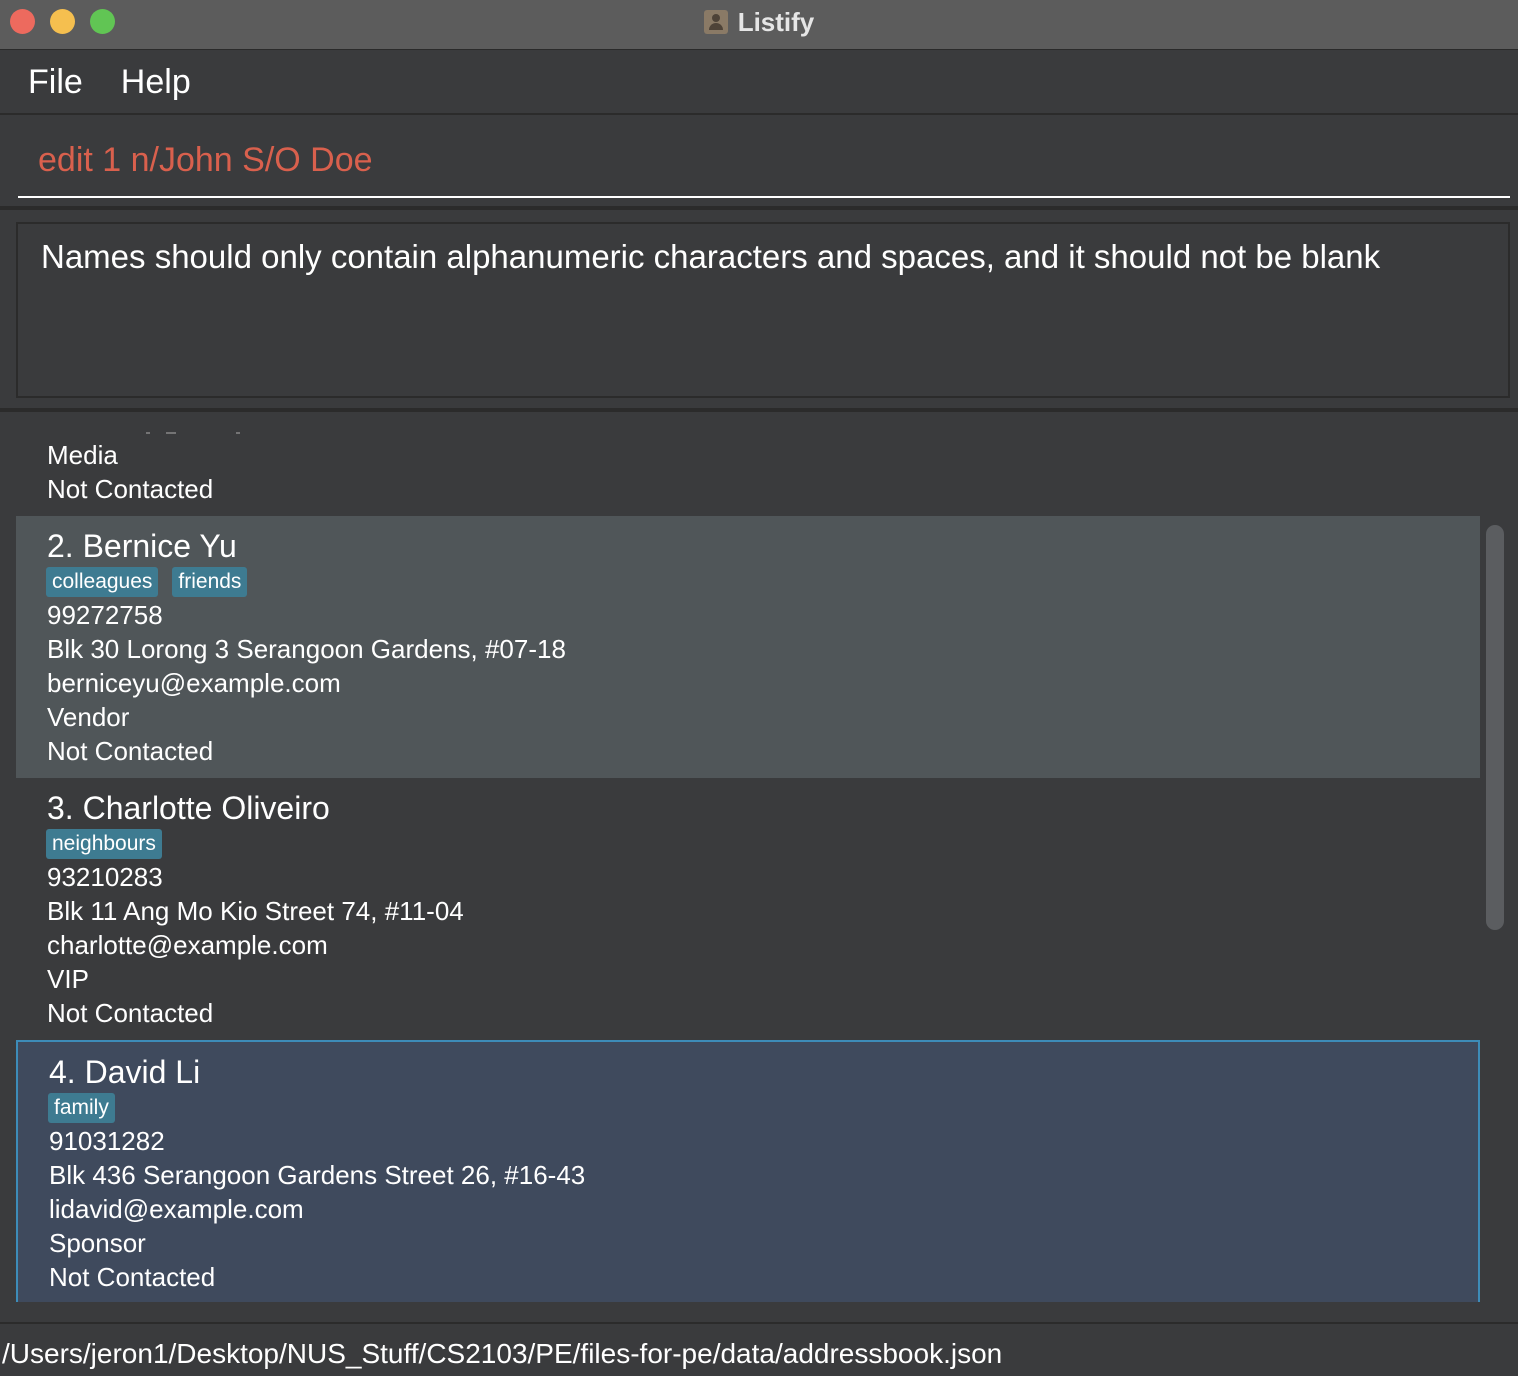 This screenshot has height=1376, width=1518. Describe the element at coordinates (55, 82) in the screenshot. I see `menu-file: File` at that location.